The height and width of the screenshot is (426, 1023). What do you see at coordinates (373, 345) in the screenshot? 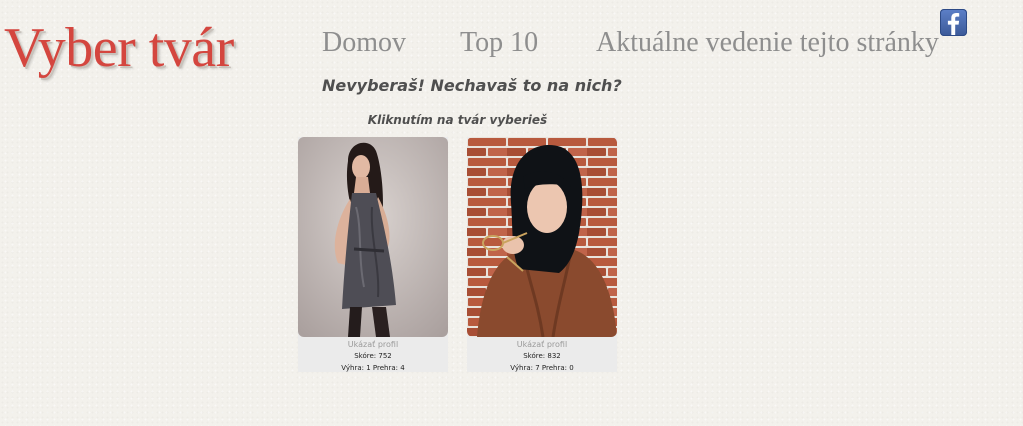
I see `profile-link-1: Ukázať profil` at bounding box center [373, 345].